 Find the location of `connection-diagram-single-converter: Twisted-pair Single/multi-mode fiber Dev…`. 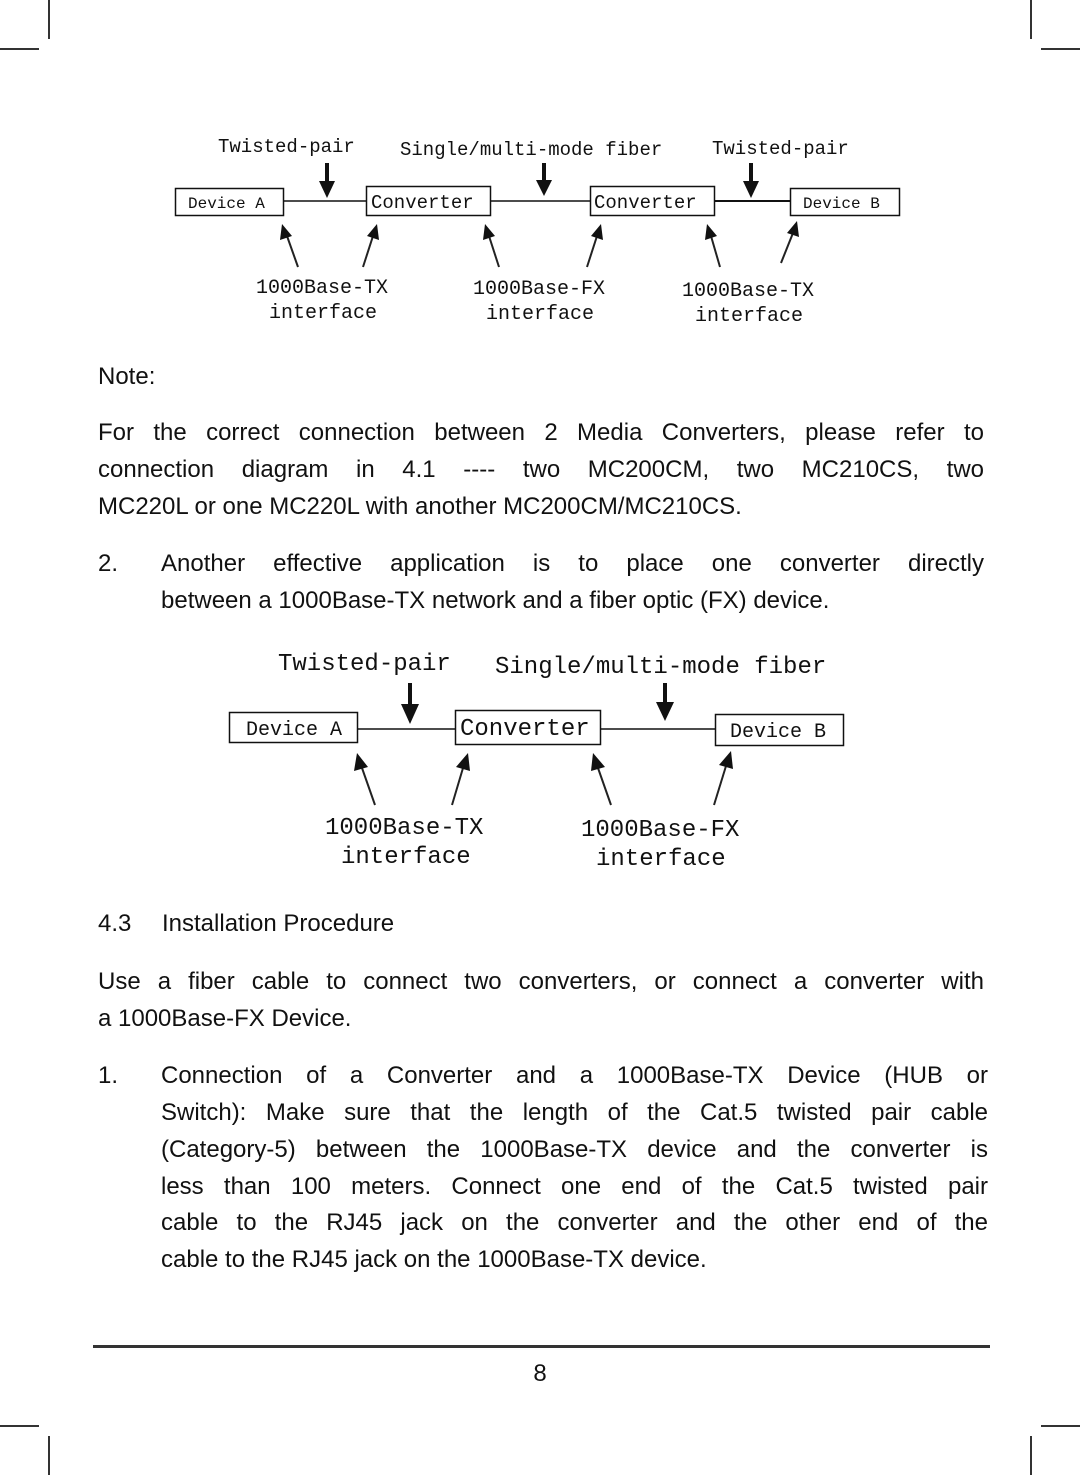

connection-diagram-single-converter: Twisted-pair Single/multi-mode fiber Dev… is located at coordinates (536, 762).